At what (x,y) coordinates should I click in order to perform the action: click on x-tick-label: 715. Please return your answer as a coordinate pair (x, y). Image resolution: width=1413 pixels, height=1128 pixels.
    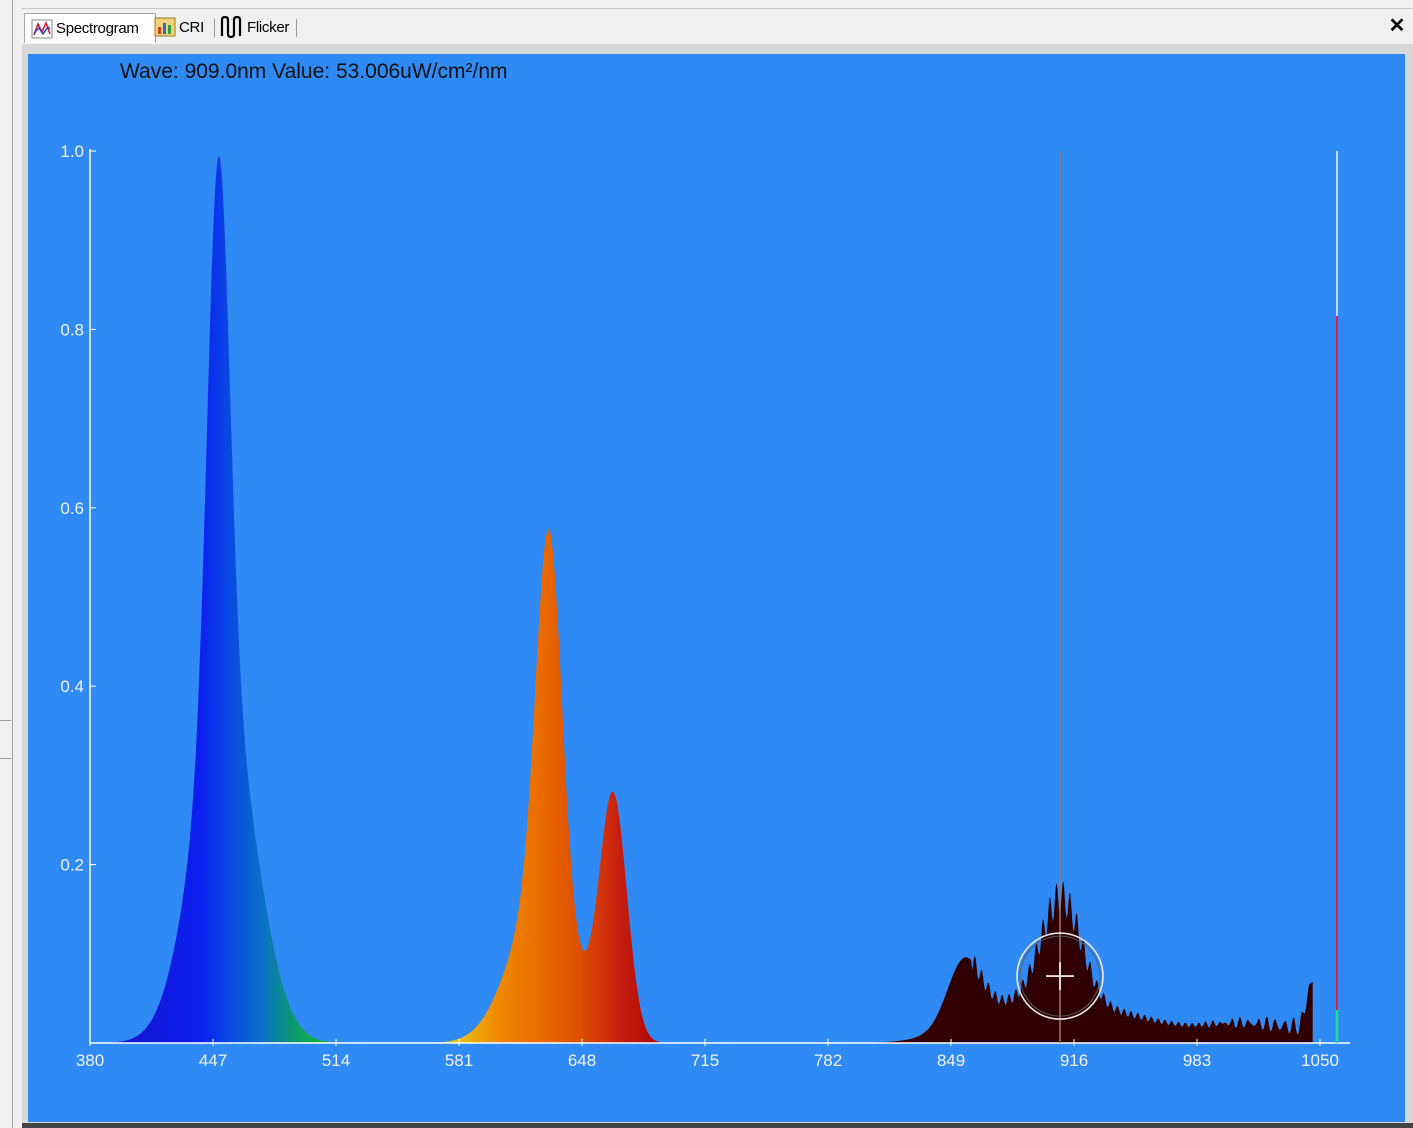
    Looking at the image, I should click on (705, 1060).